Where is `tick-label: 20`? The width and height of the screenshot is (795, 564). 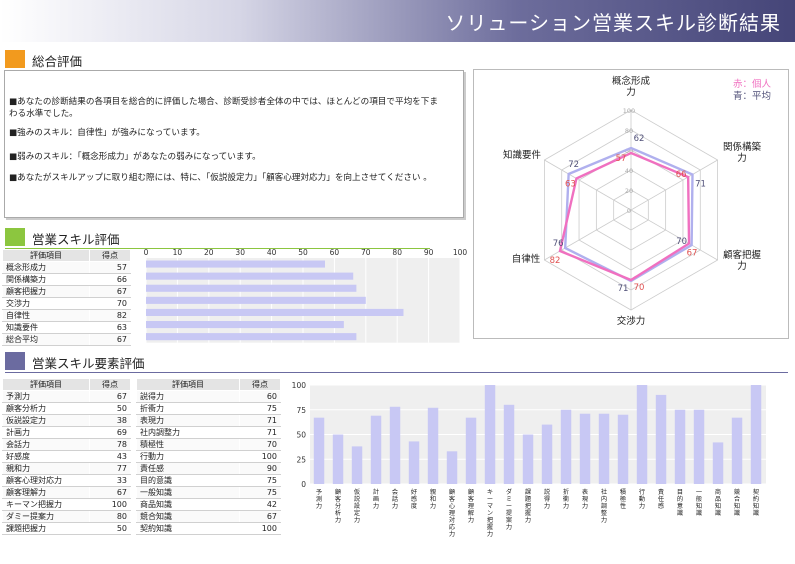
tick-label: 20 is located at coordinates (209, 252).